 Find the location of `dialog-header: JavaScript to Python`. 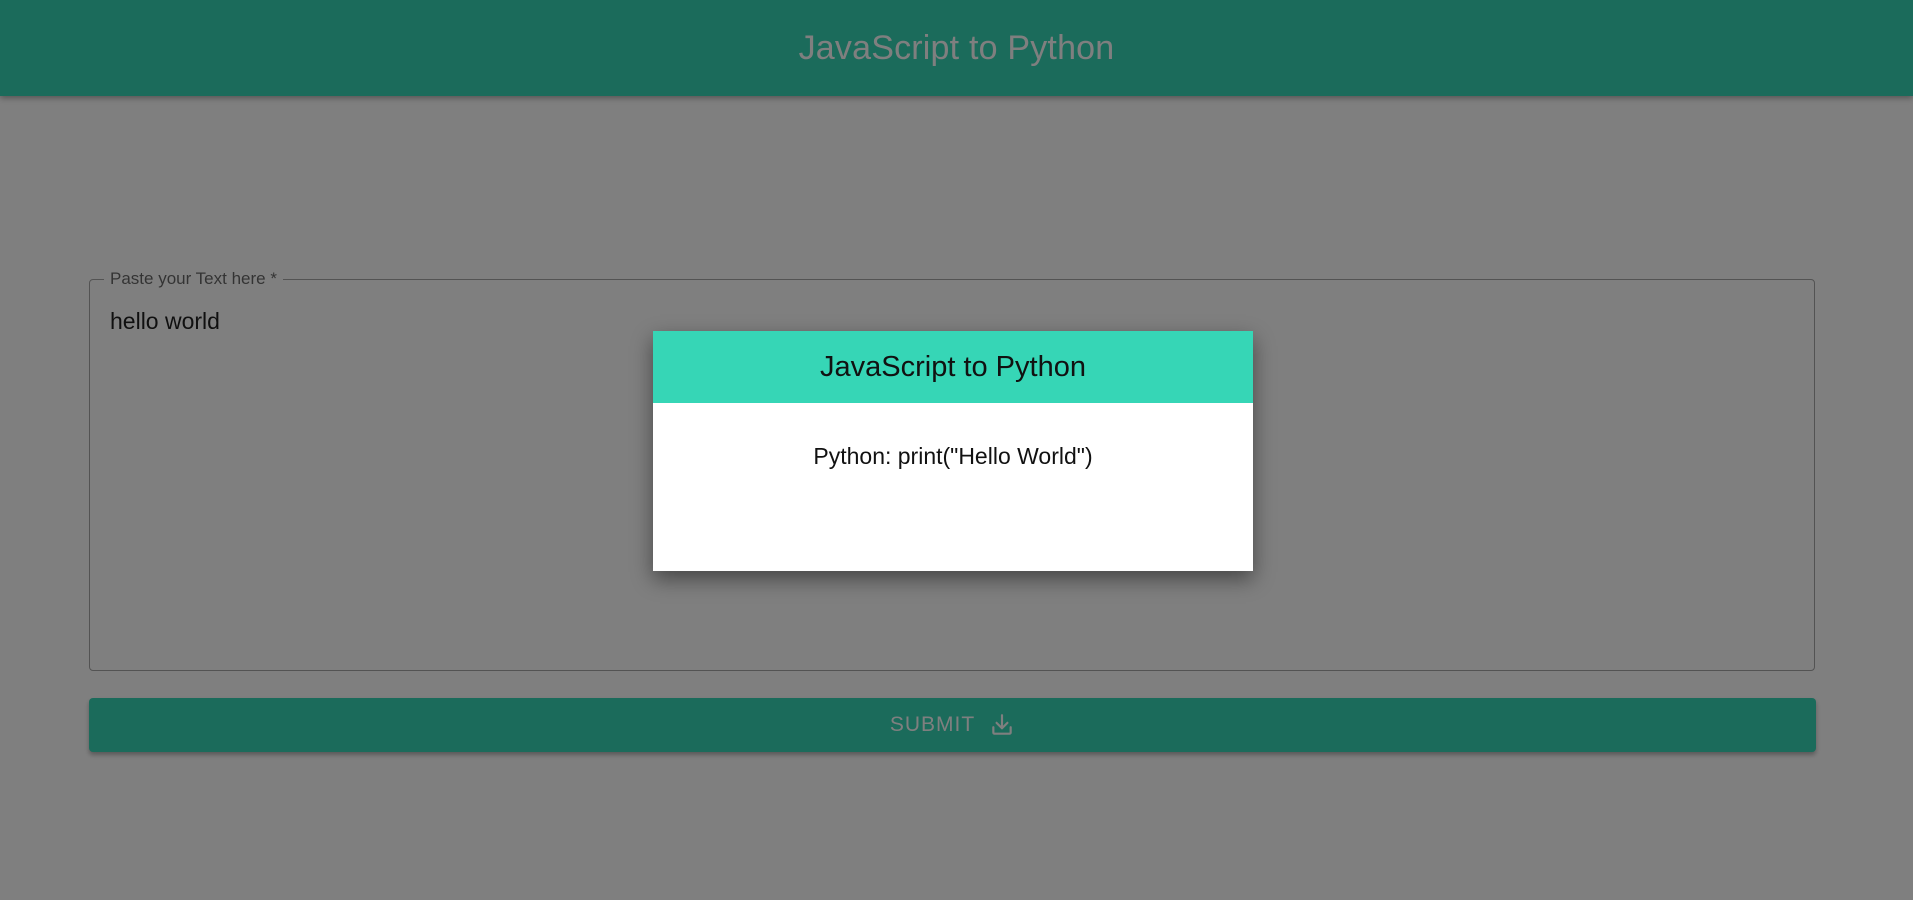

dialog-header: JavaScript to Python is located at coordinates (953, 367).